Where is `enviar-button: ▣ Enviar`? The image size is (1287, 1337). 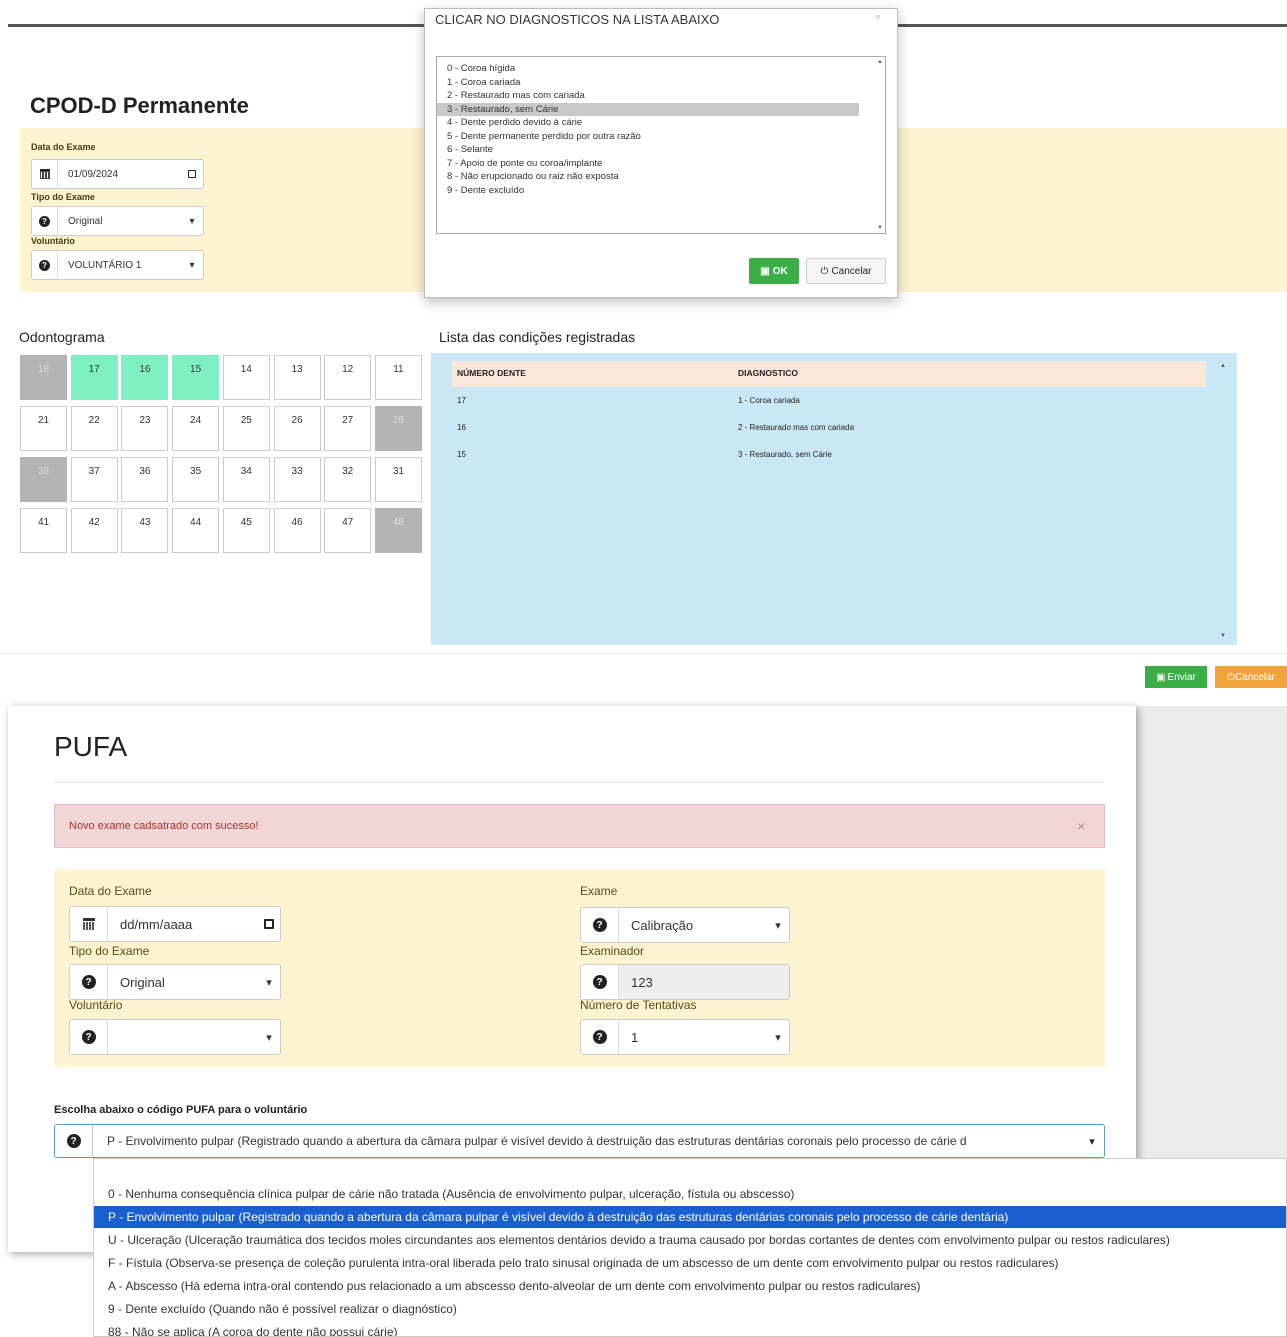
enviar-button: ▣ Enviar is located at coordinates (1176, 677).